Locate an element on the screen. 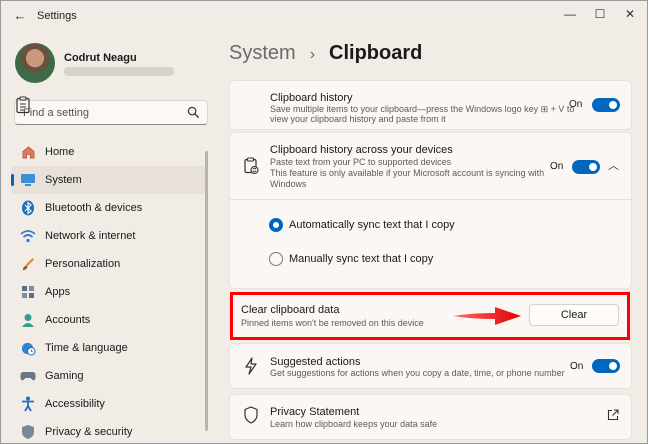 This screenshot has height=444, width=648. sidebar-item-accounts: Accounts is located at coordinates (109, 320).